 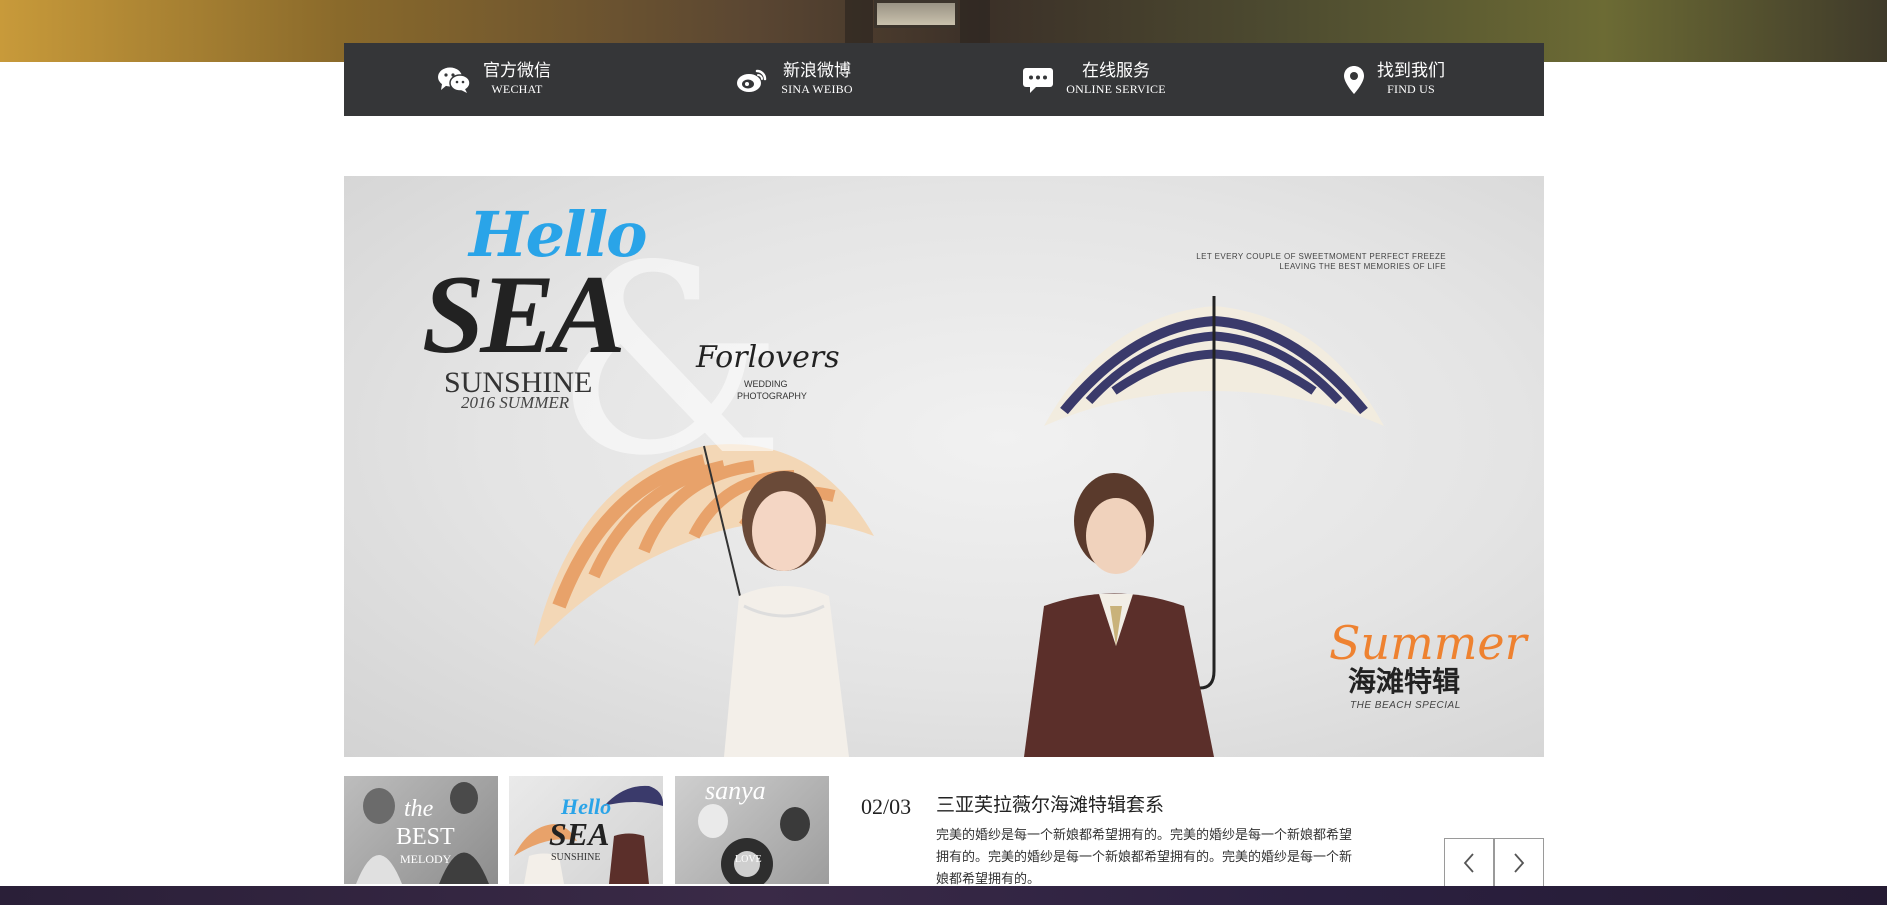 What do you see at coordinates (517, 71) in the screenshot?
I see `contact-label-cn: 官方微信` at bounding box center [517, 71].